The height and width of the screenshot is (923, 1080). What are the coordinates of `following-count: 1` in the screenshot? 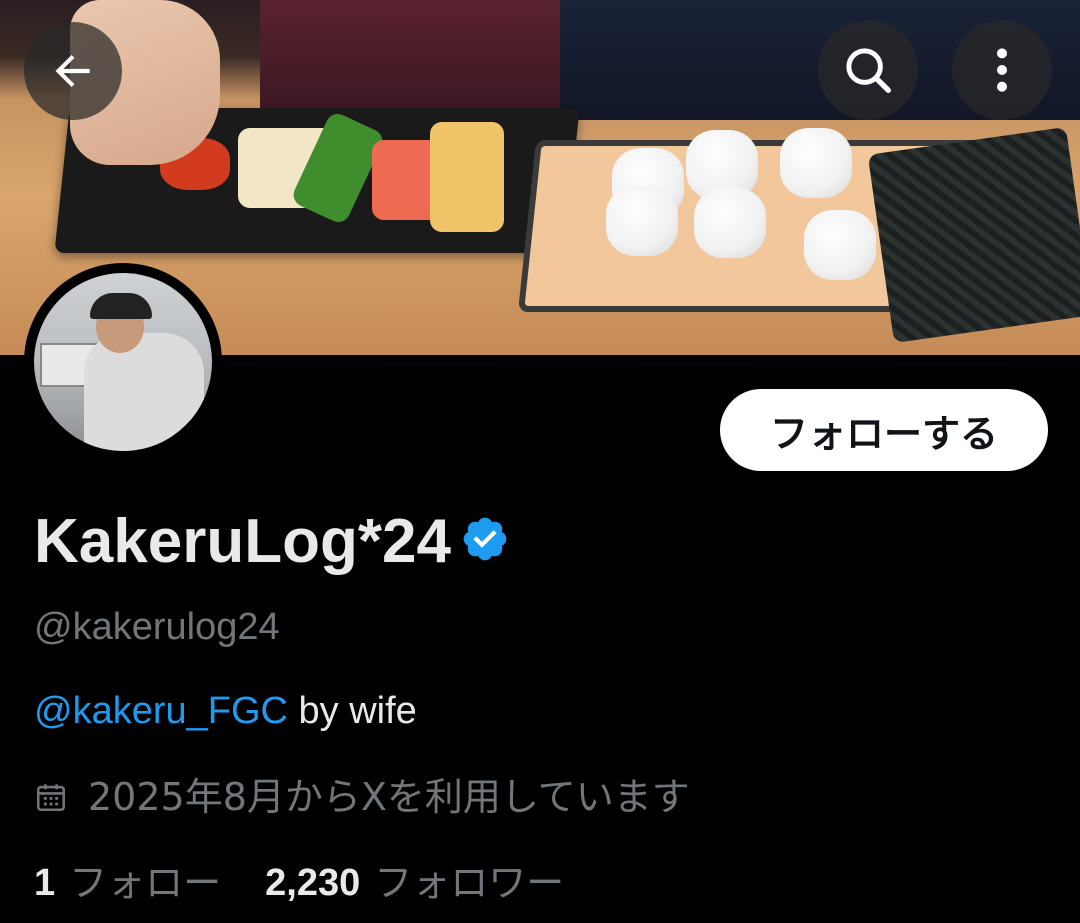 It's located at (45, 883).